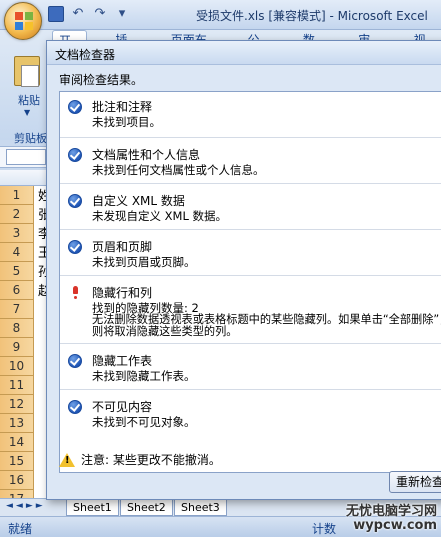 The width and height of the screenshot is (441, 537). What do you see at coordinates (17, 252) in the screenshot?
I see `row-header: 4` at bounding box center [17, 252].